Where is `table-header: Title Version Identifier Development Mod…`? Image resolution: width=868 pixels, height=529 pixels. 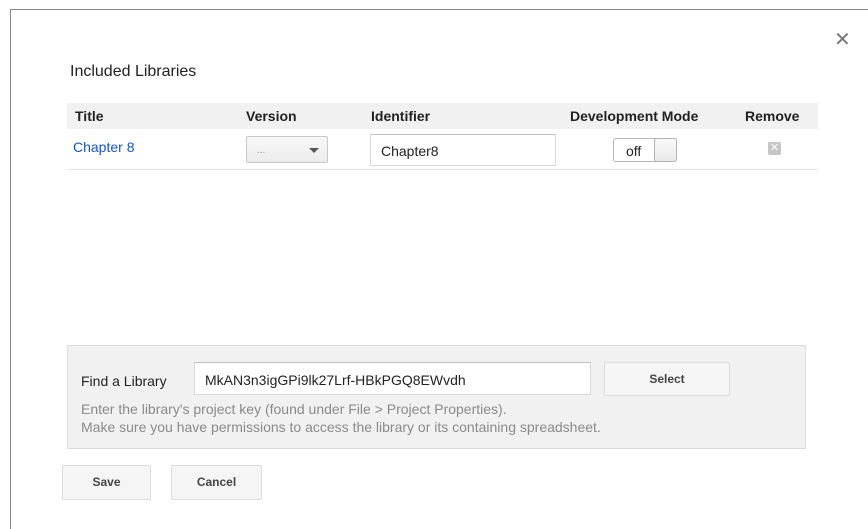
table-header: Title Version Identifier Development Mod… is located at coordinates (442, 116).